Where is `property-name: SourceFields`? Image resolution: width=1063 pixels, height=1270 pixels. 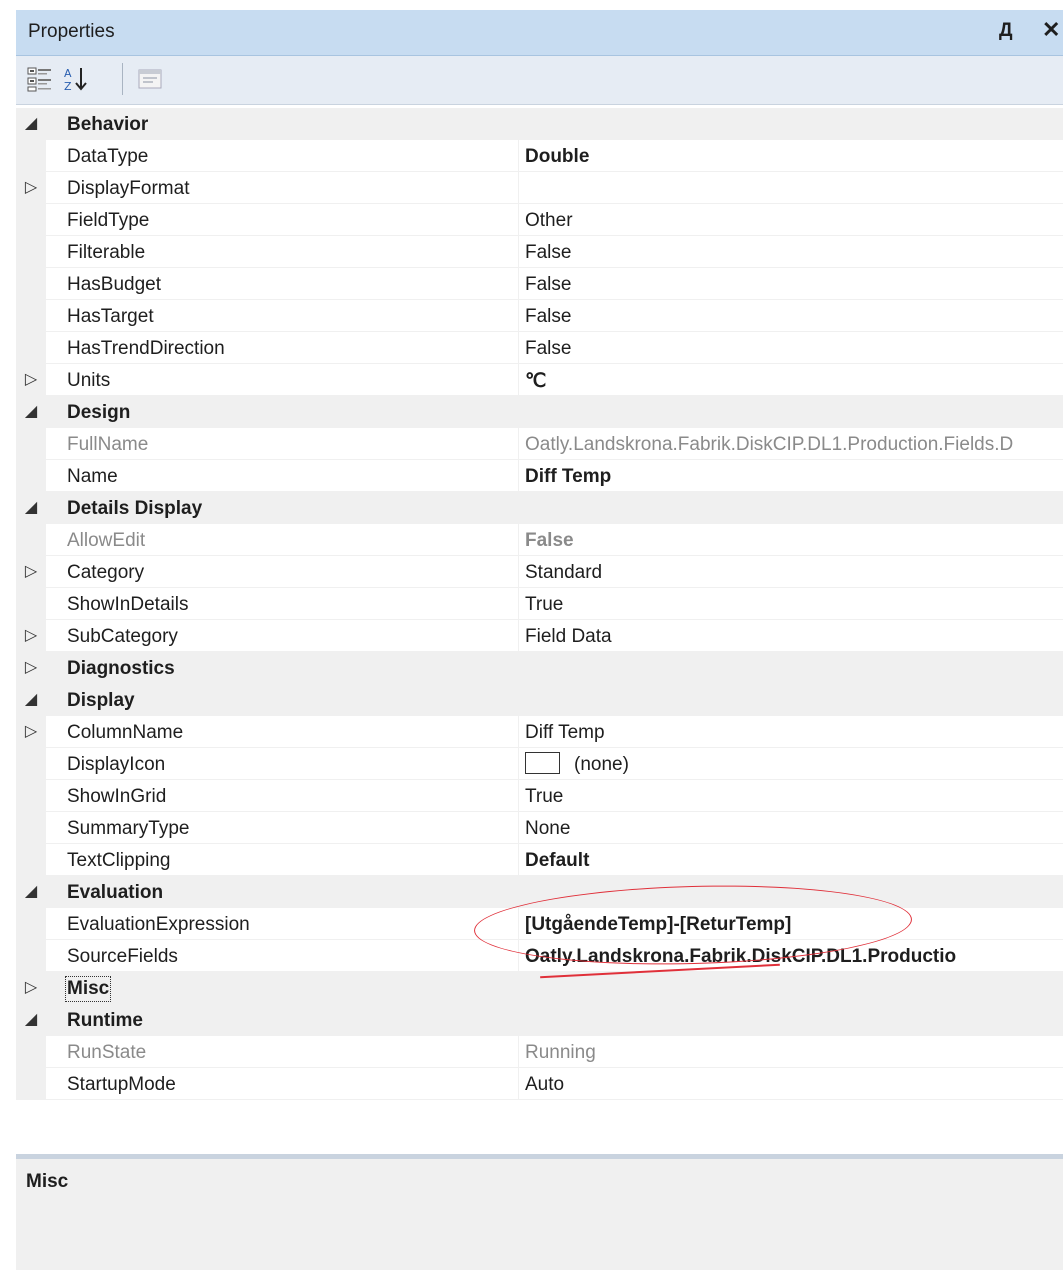
property-name: SourceFields is located at coordinates (122, 956).